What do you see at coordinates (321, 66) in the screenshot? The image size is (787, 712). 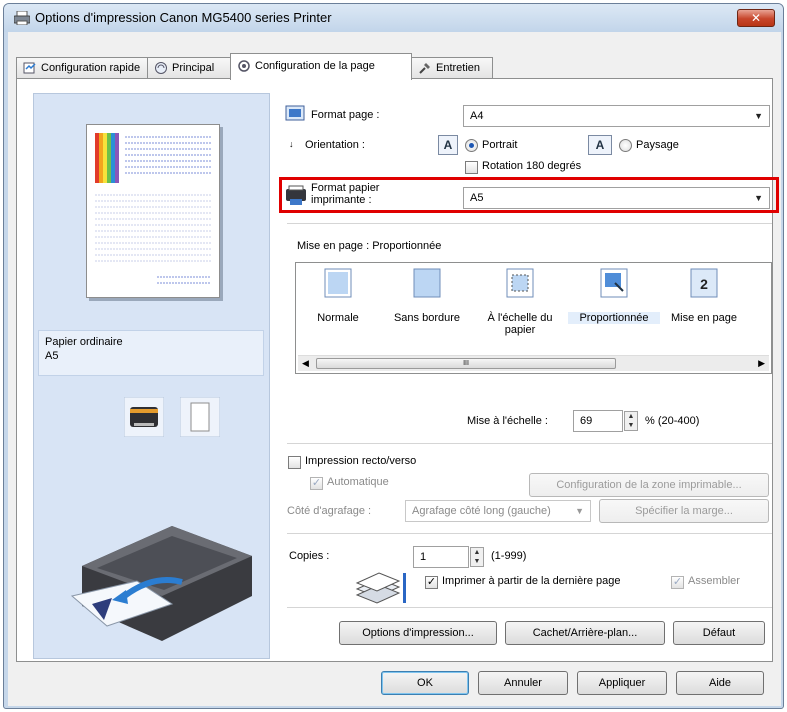 I see `tab-page-setup: Configuration de la page` at bounding box center [321, 66].